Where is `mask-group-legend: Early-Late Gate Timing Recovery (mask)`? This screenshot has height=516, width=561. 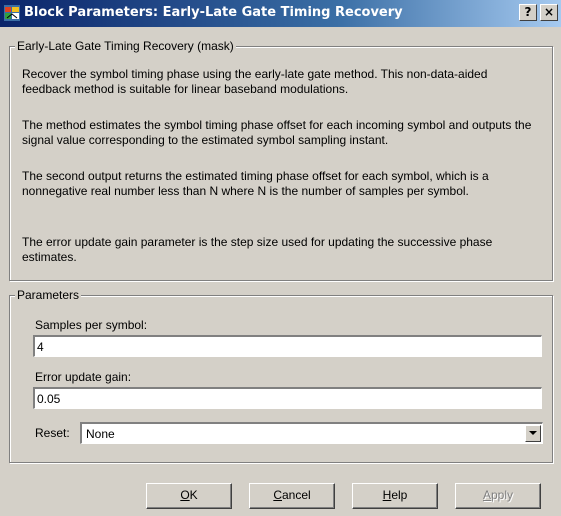 mask-group-legend: Early-Late Gate Timing Recovery (mask) is located at coordinates (125, 46).